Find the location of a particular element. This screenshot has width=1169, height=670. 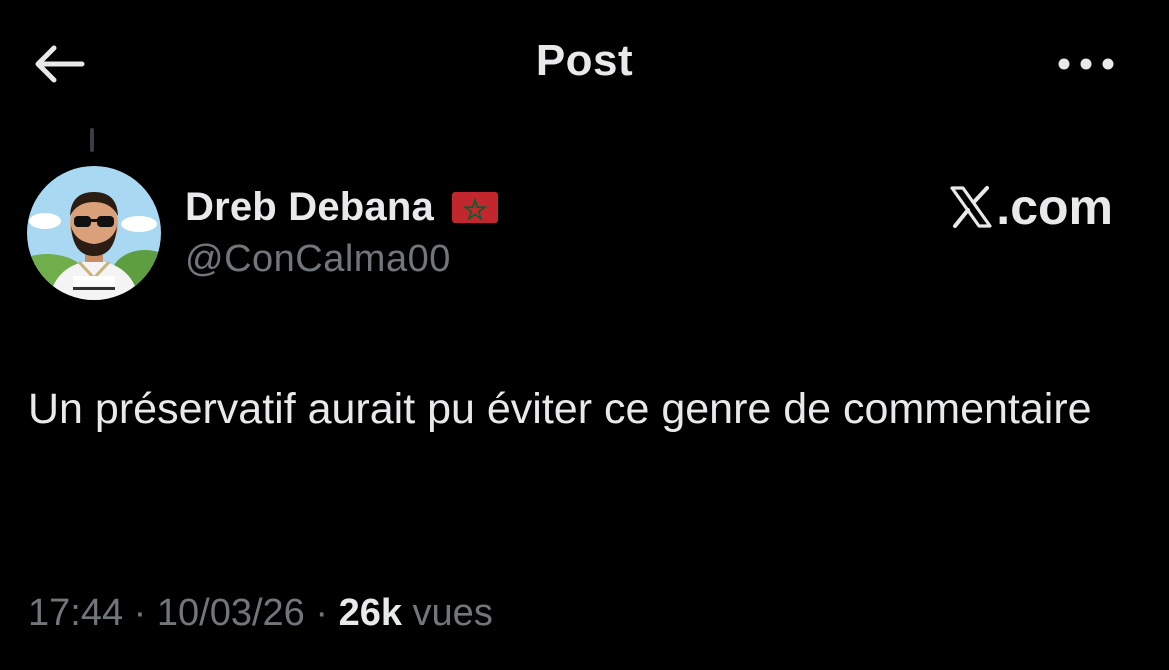

name-row: Dreb Debana is located at coordinates (341, 207).